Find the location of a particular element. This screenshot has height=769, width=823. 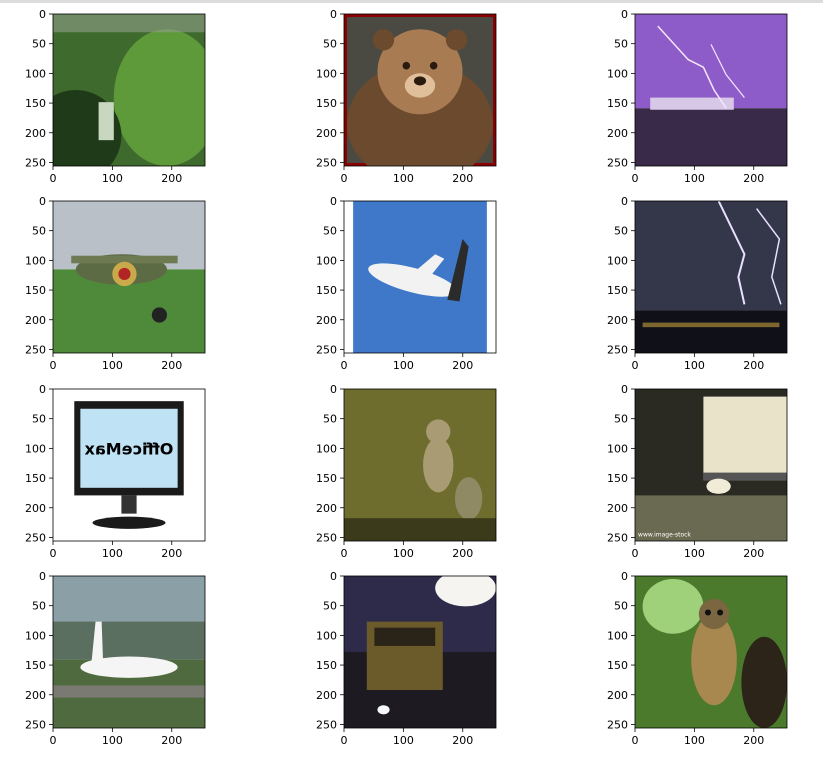

watermark-text: www.image-stock is located at coordinates (664, 534).